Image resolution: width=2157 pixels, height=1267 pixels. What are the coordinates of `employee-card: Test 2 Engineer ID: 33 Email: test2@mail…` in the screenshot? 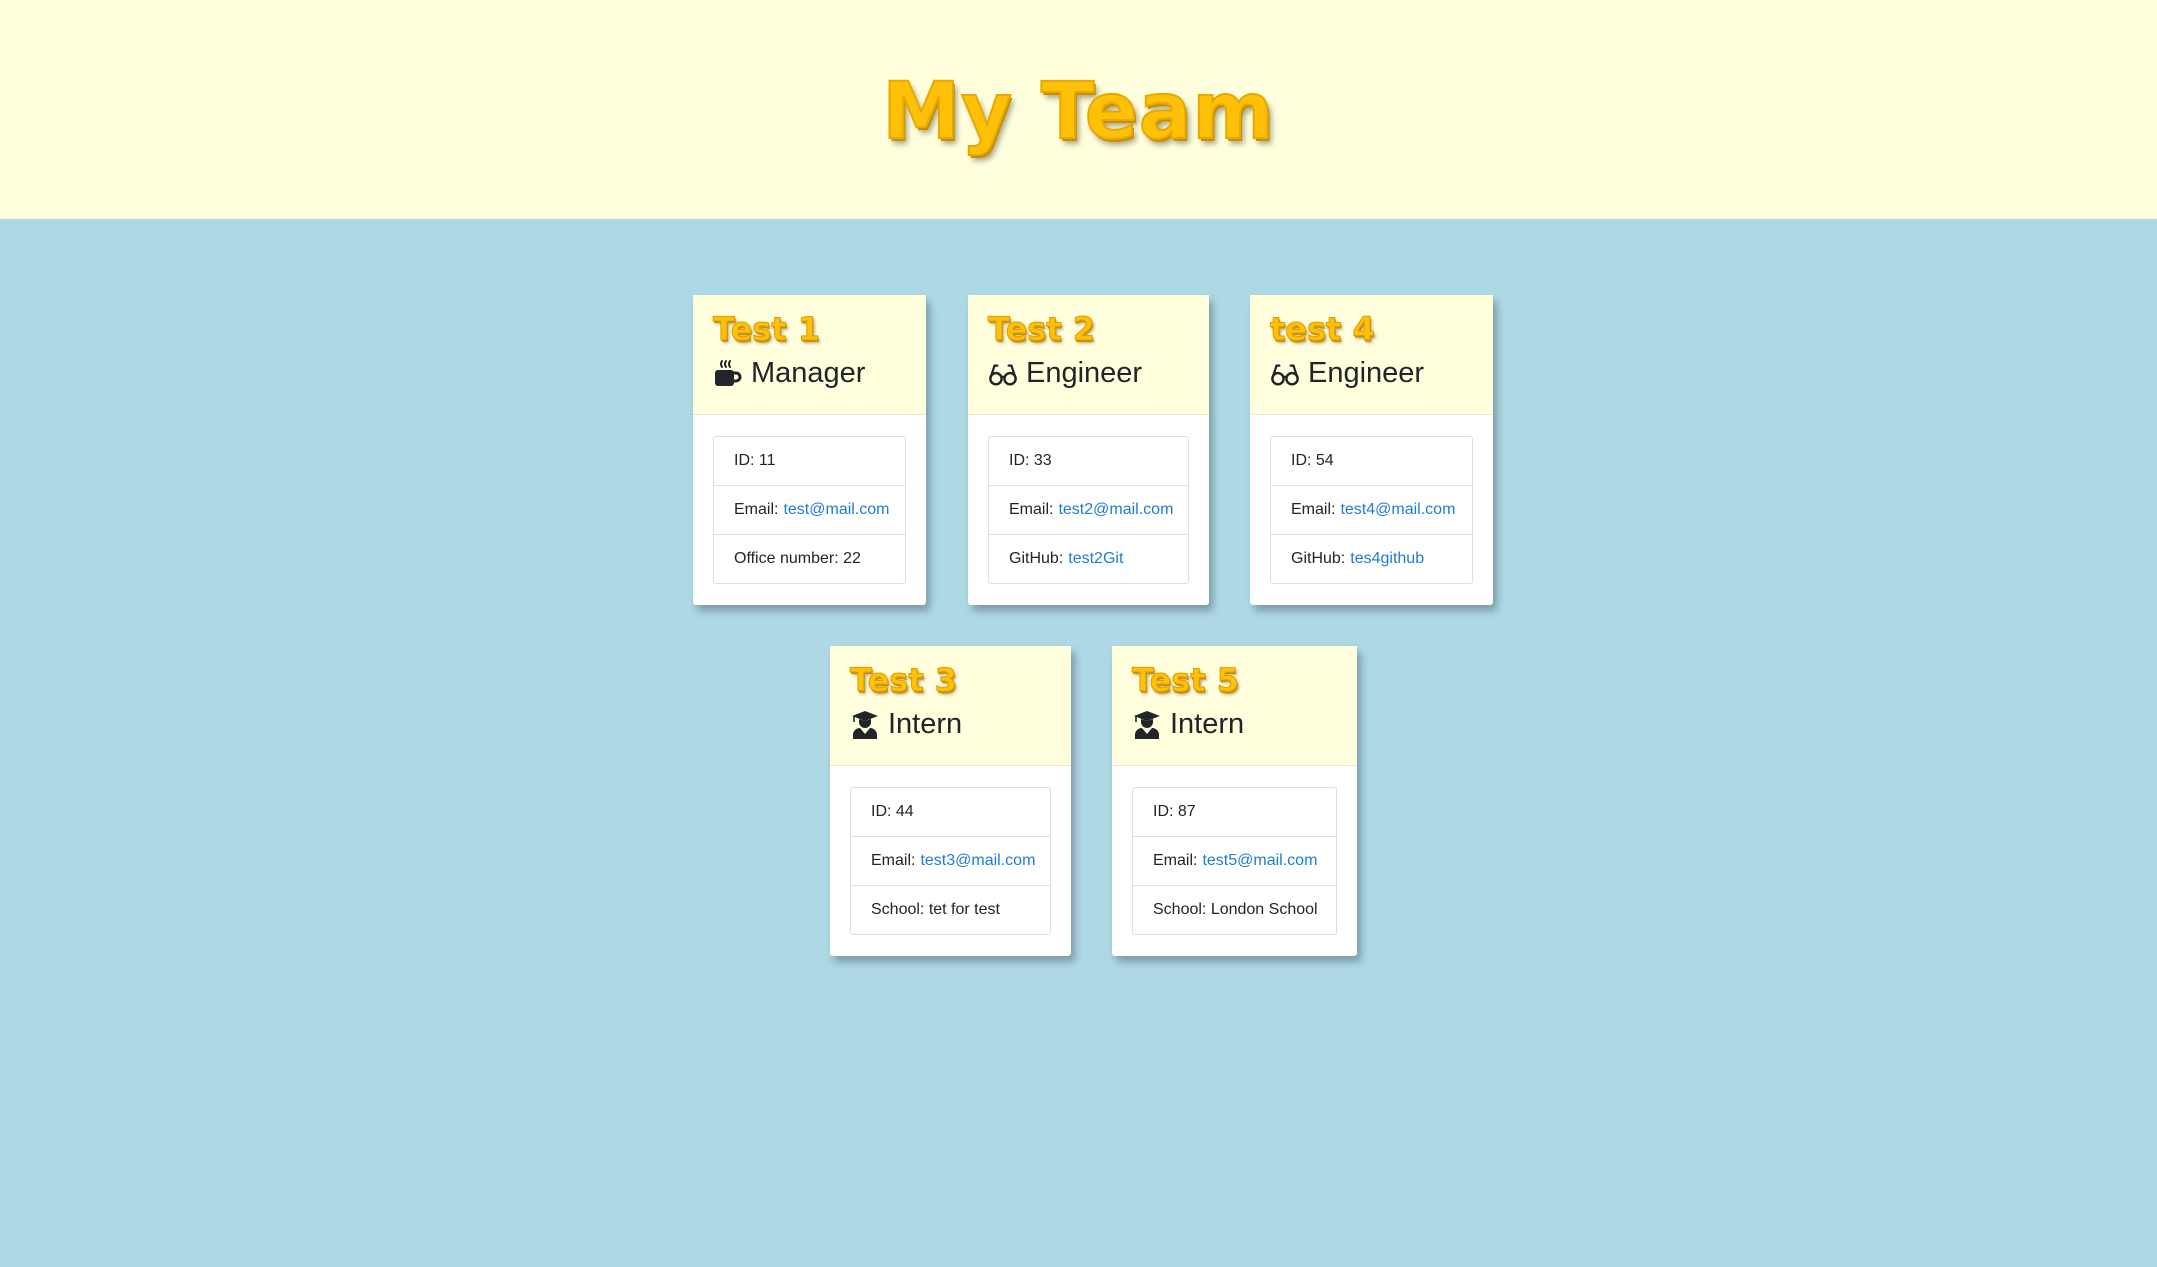 It's located at (1088, 450).